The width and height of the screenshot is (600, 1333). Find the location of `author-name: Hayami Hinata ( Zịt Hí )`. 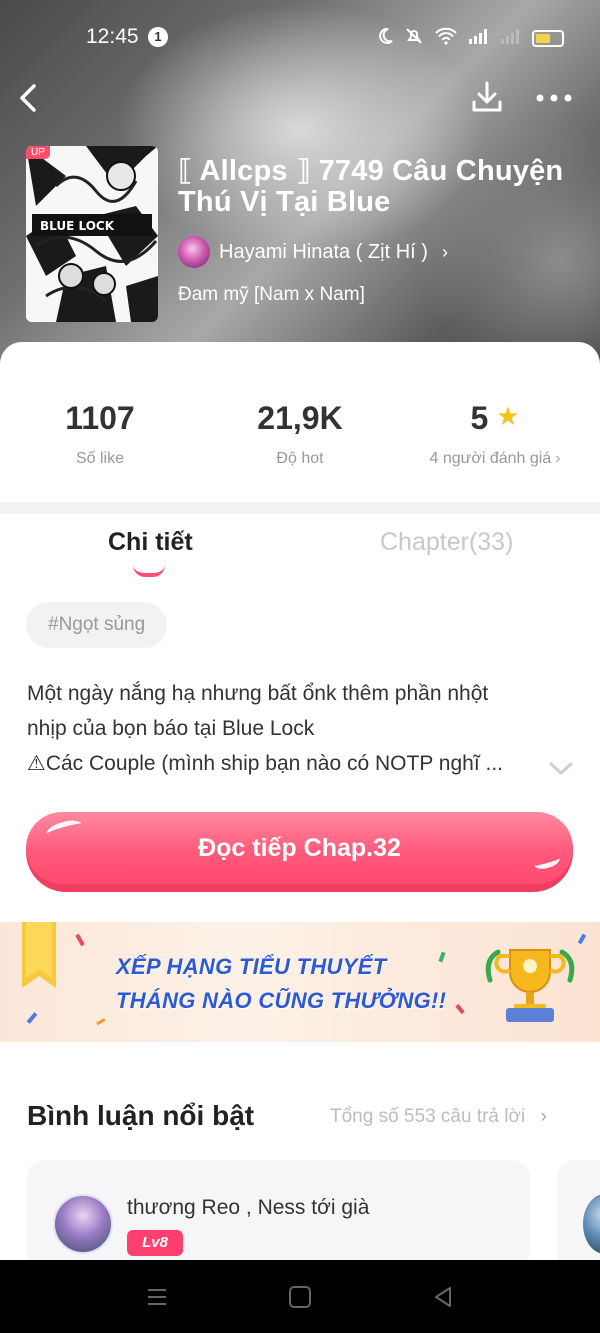

author-name: Hayami Hinata ( Zịt Hí ) is located at coordinates (323, 251).